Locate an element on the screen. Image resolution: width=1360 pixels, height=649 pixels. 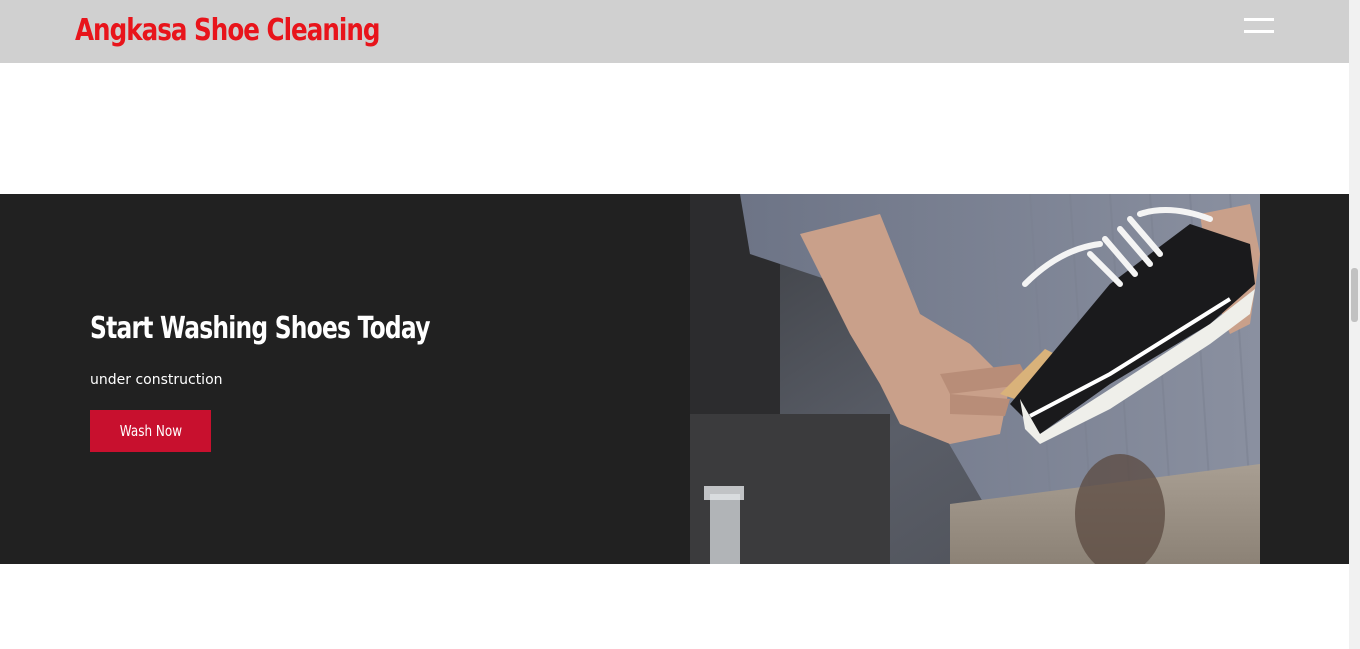
cta-title: Start Washing Shoes Today is located at coordinates (260, 328).